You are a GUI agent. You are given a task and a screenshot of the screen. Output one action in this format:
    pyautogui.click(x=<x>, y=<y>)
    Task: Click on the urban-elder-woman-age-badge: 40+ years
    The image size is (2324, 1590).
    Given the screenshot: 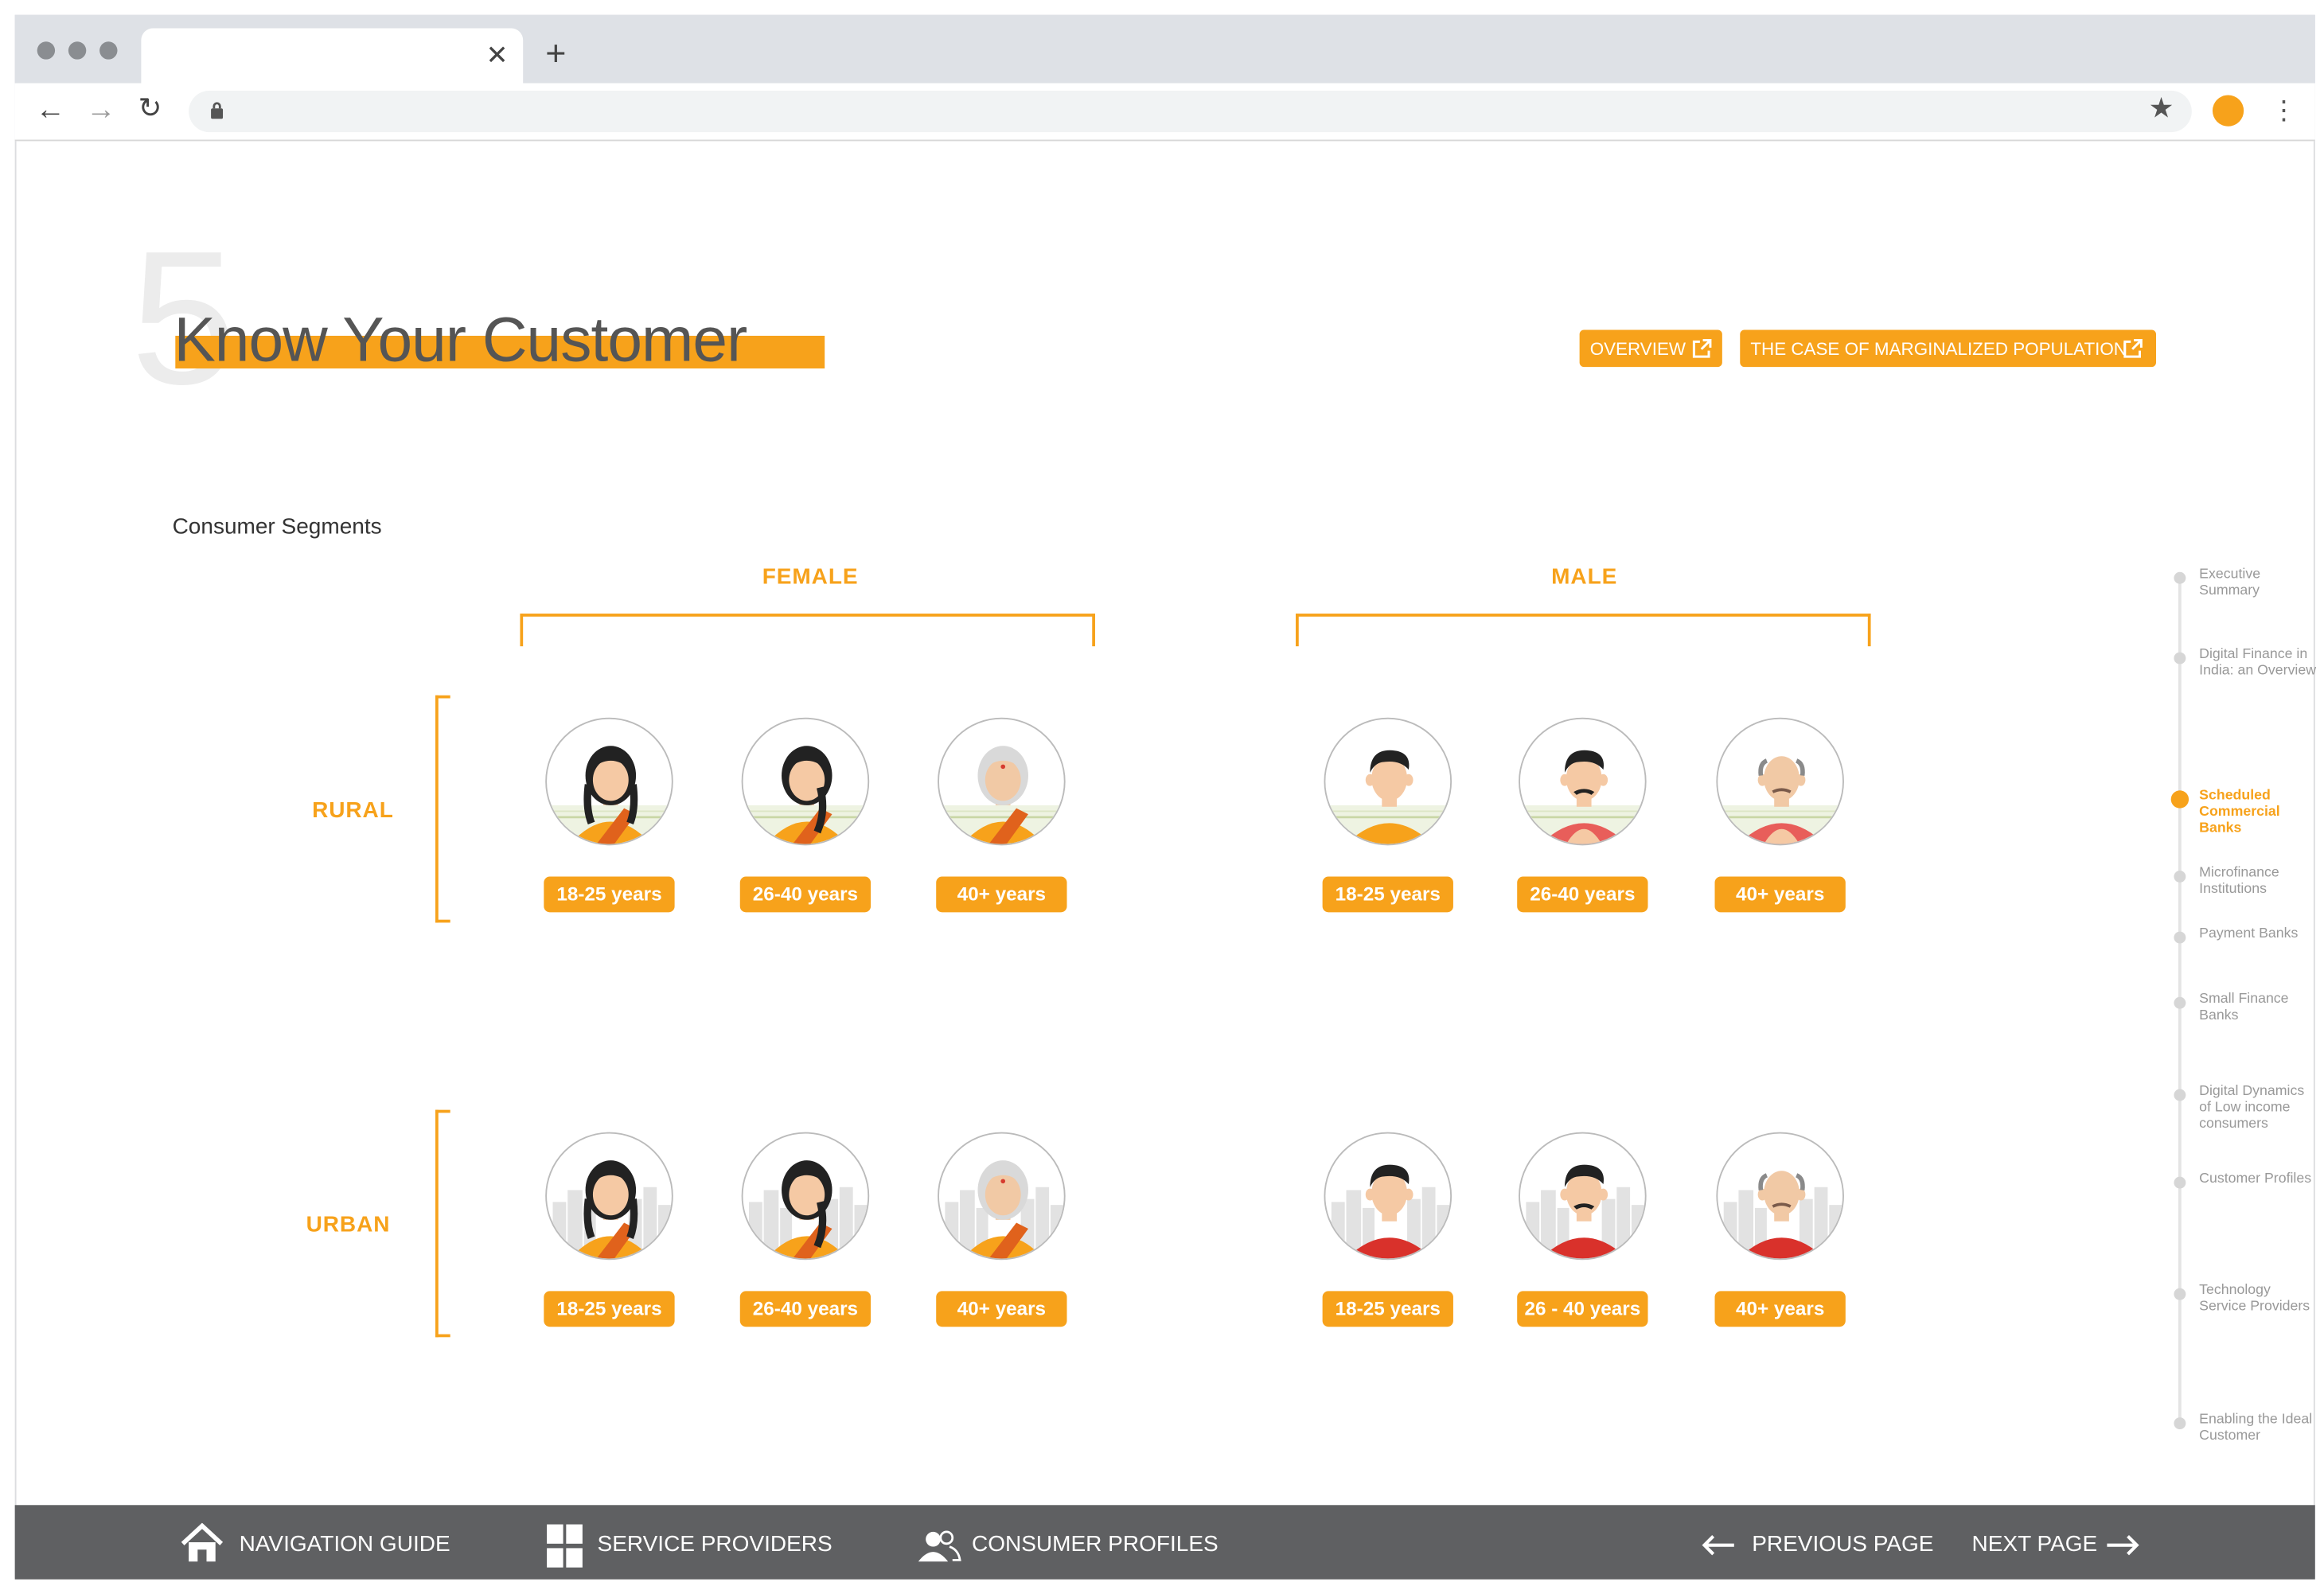 What is the action you would take?
    pyautogui.click(x=1001, y=1309)
    